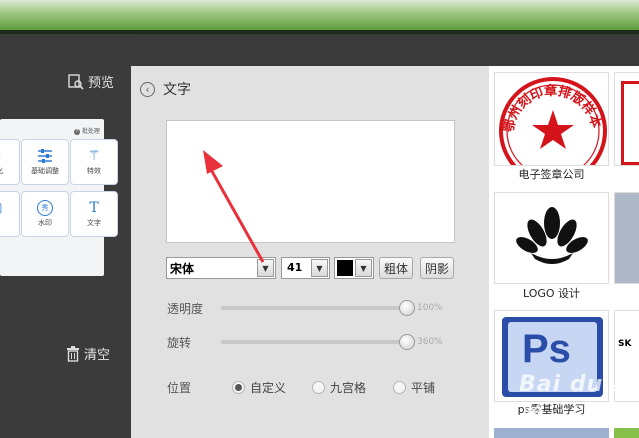  I want to click on template-seal: 鄂州刻印章排版样本章, so click(551, 119).